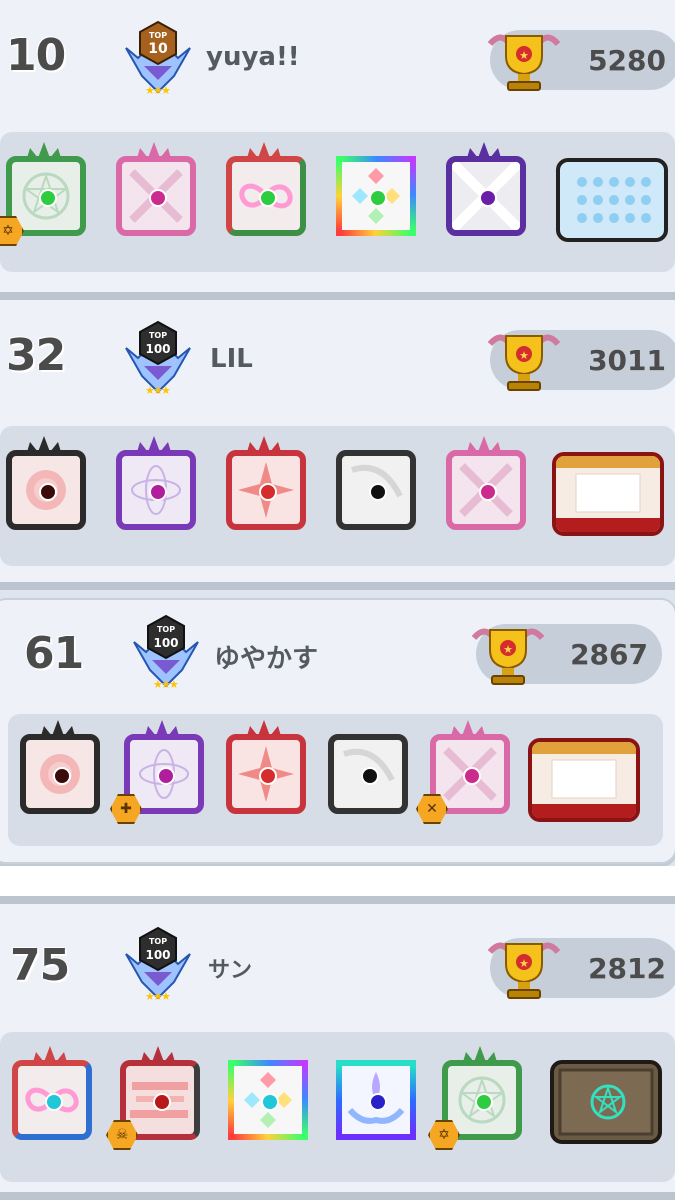  Describe the element at coordinates (337, 355) in the screenshot. I see `player-header: 32 TOP 100 ★ ★ ★ LIL 3011 ★` at that location.